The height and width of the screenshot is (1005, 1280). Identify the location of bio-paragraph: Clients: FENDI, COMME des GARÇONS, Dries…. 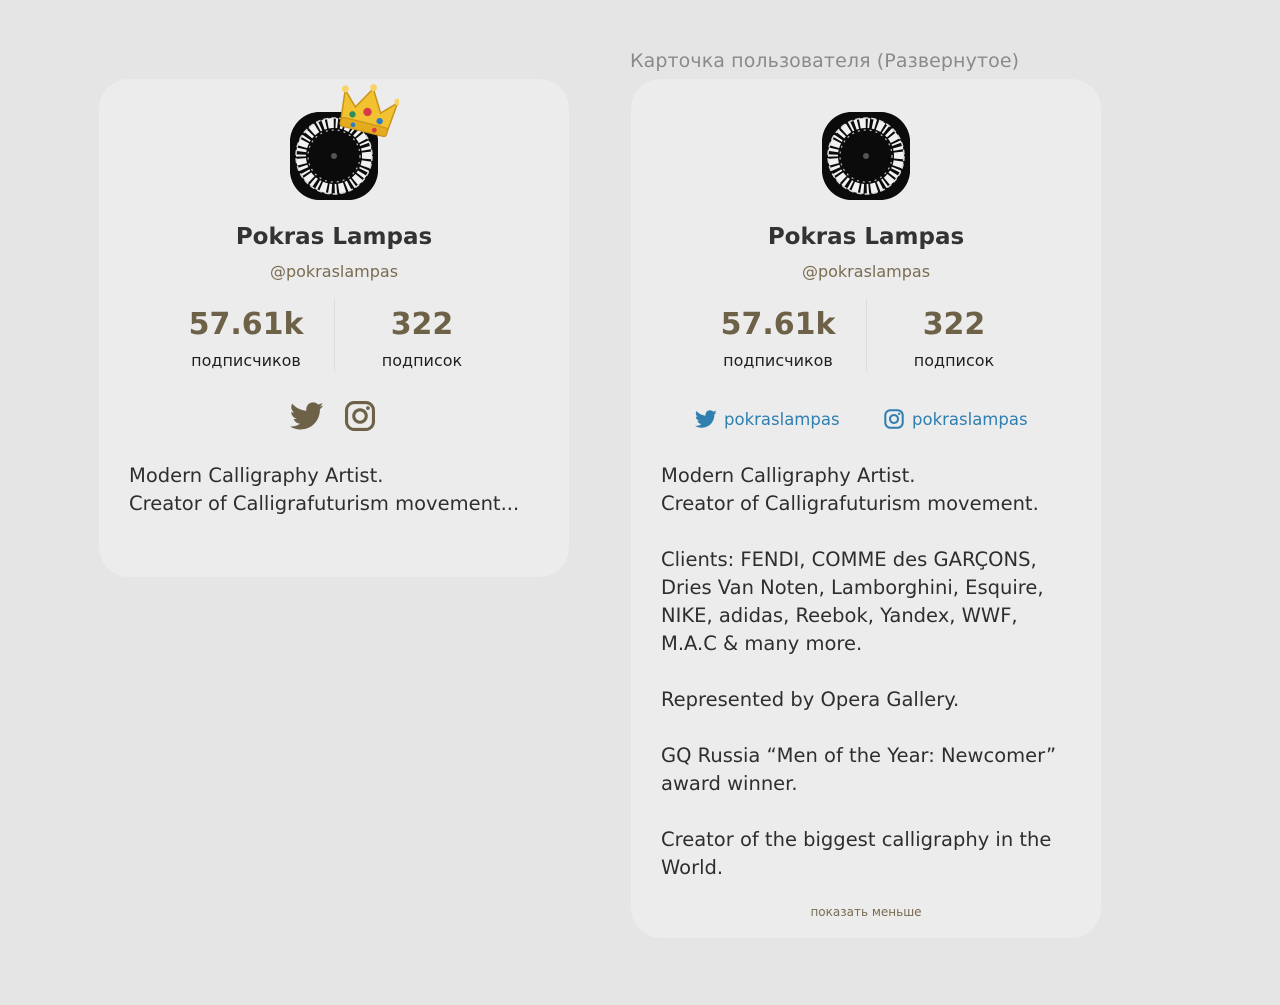
(873, 602).